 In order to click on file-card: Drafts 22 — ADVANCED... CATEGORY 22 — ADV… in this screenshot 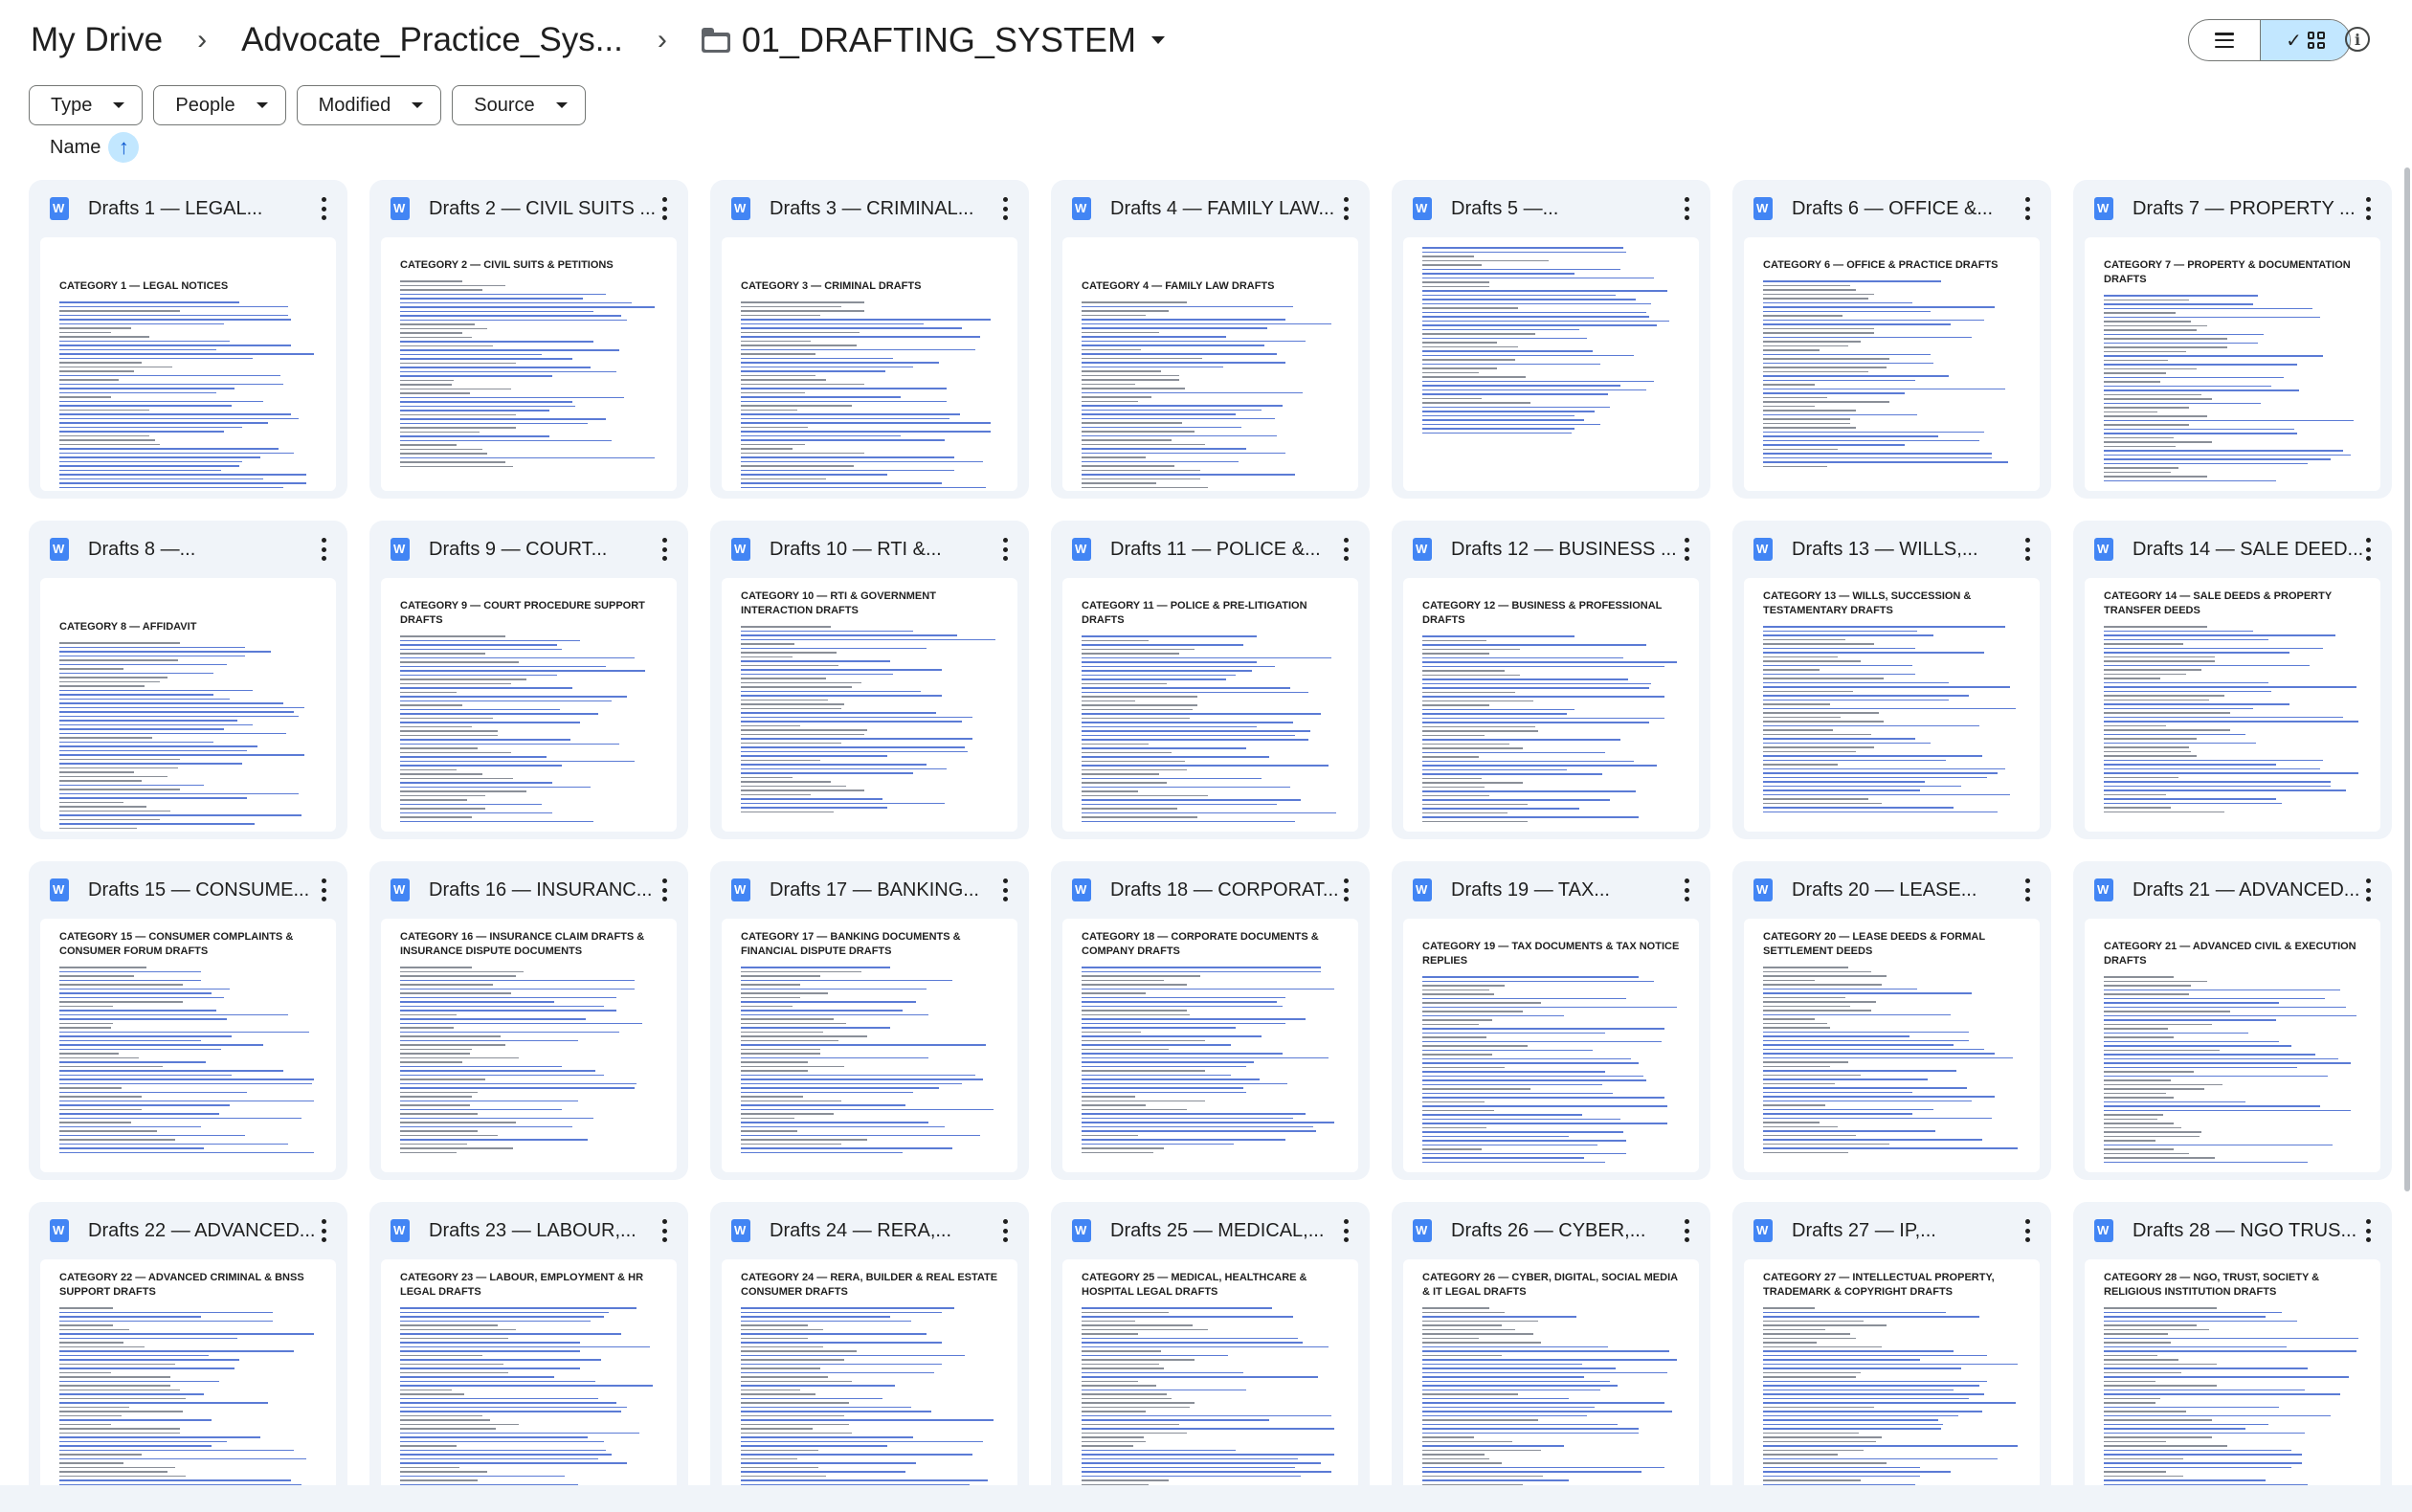, I will do `click(188, 1357)`.